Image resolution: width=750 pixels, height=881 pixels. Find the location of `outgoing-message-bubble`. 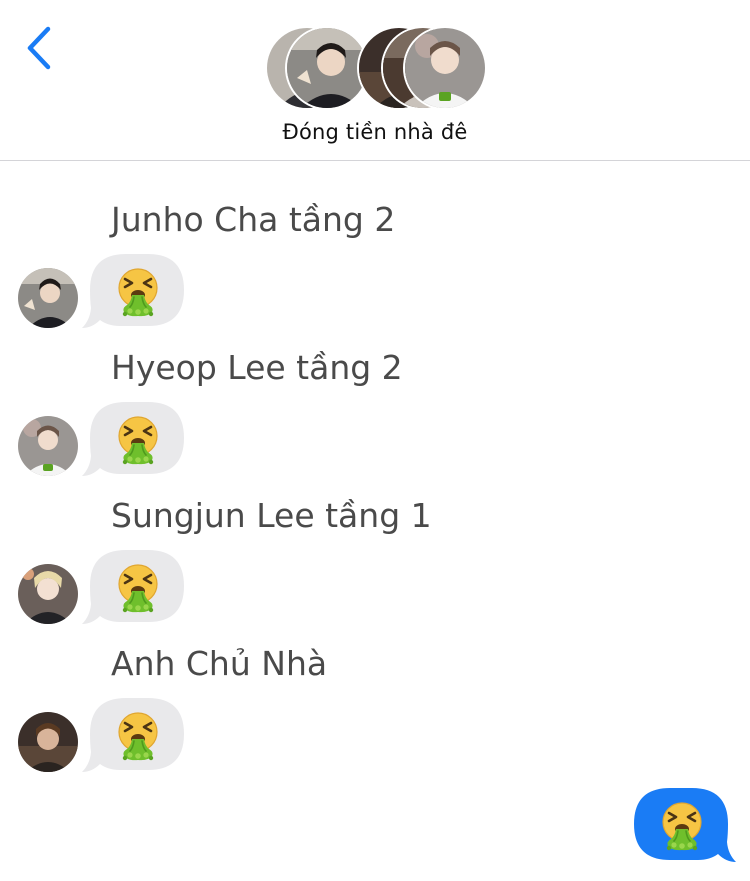

outgoing-message-bubble is located at coordinates (685, 827).